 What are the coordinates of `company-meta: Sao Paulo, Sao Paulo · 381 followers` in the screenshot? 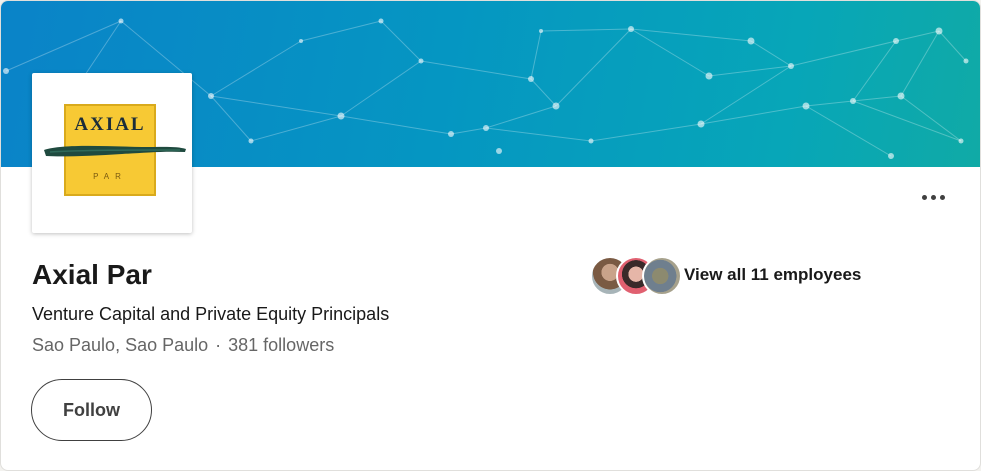 It's located at (183, 345).